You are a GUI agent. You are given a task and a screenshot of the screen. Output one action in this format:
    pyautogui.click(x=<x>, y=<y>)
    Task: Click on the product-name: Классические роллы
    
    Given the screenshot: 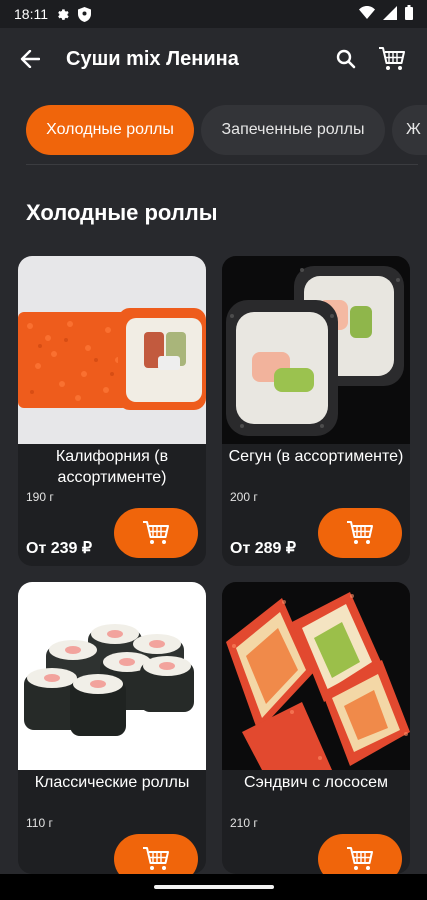 What is the action you would take?
    pyautogui.click(x=112, y=782)
    